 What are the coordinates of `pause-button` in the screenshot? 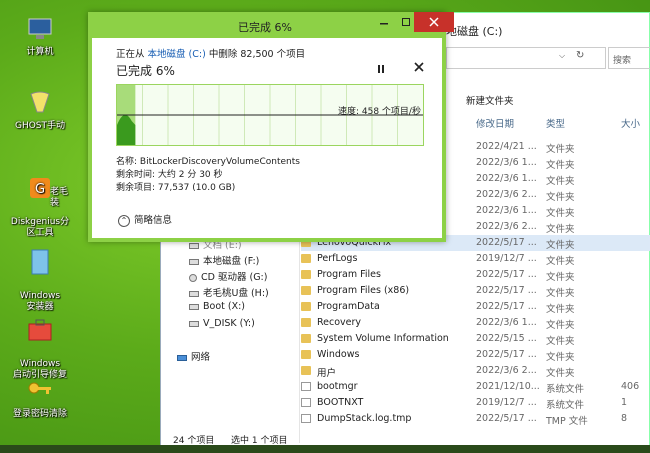 It's located at (381, 70).